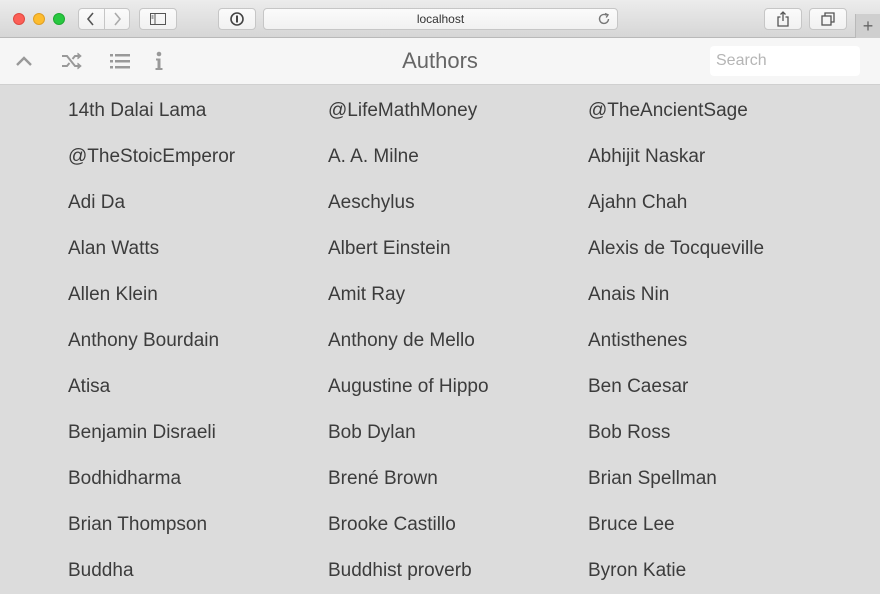  What do you see at coordinates (198, 479) in the screenshot?
I see `author-item: Bodhidharma` at bounding box center [198, 479].